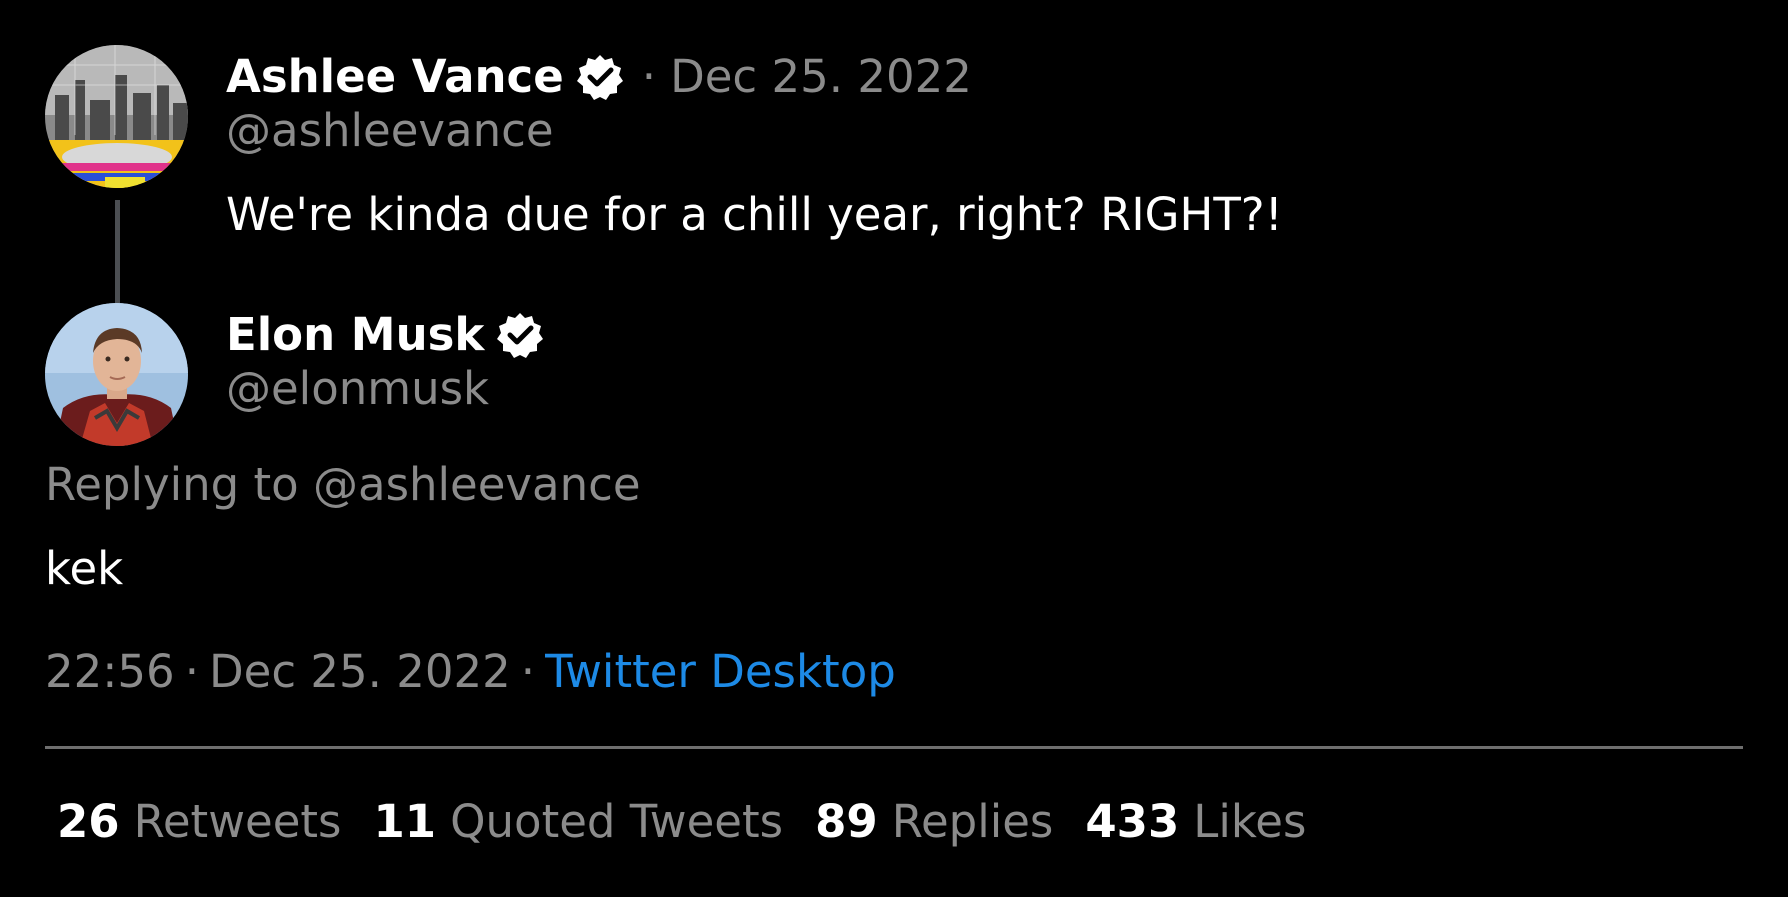 The image size is (1788, 897). What do you see at coordinates (84, 568) in the screenshot?
I see `main-tweet-text: kek` at bounding box center [84, 568].